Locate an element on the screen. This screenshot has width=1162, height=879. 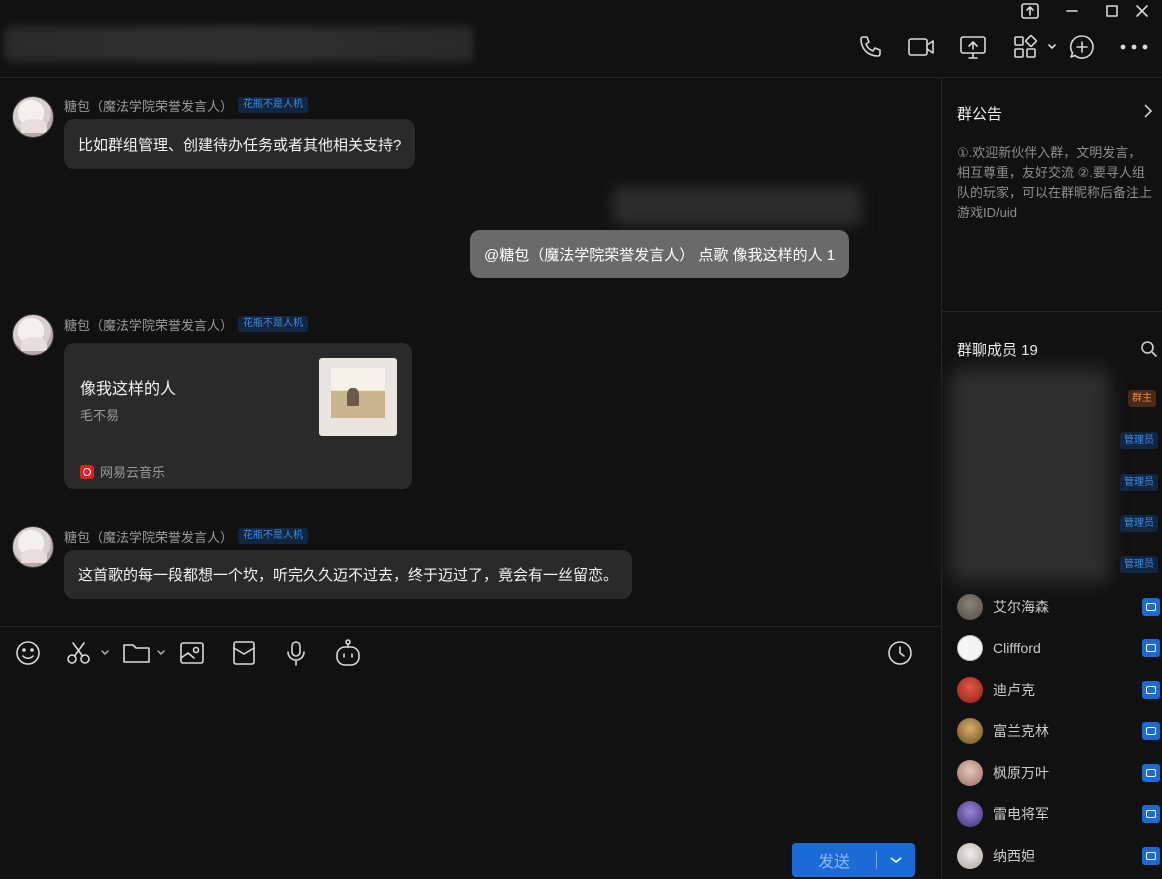
blurred-self-avatar is located at coordinates (737, 206).